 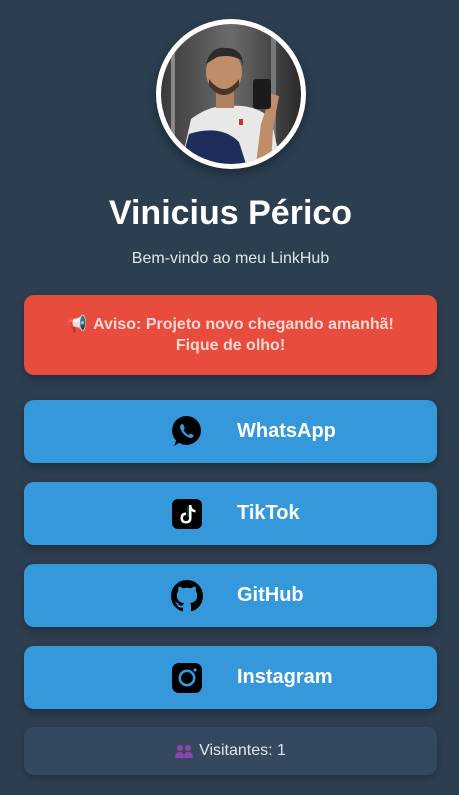 I want to click on whatsapp-link-label: WhatsApp, so click(x=286, y=431).